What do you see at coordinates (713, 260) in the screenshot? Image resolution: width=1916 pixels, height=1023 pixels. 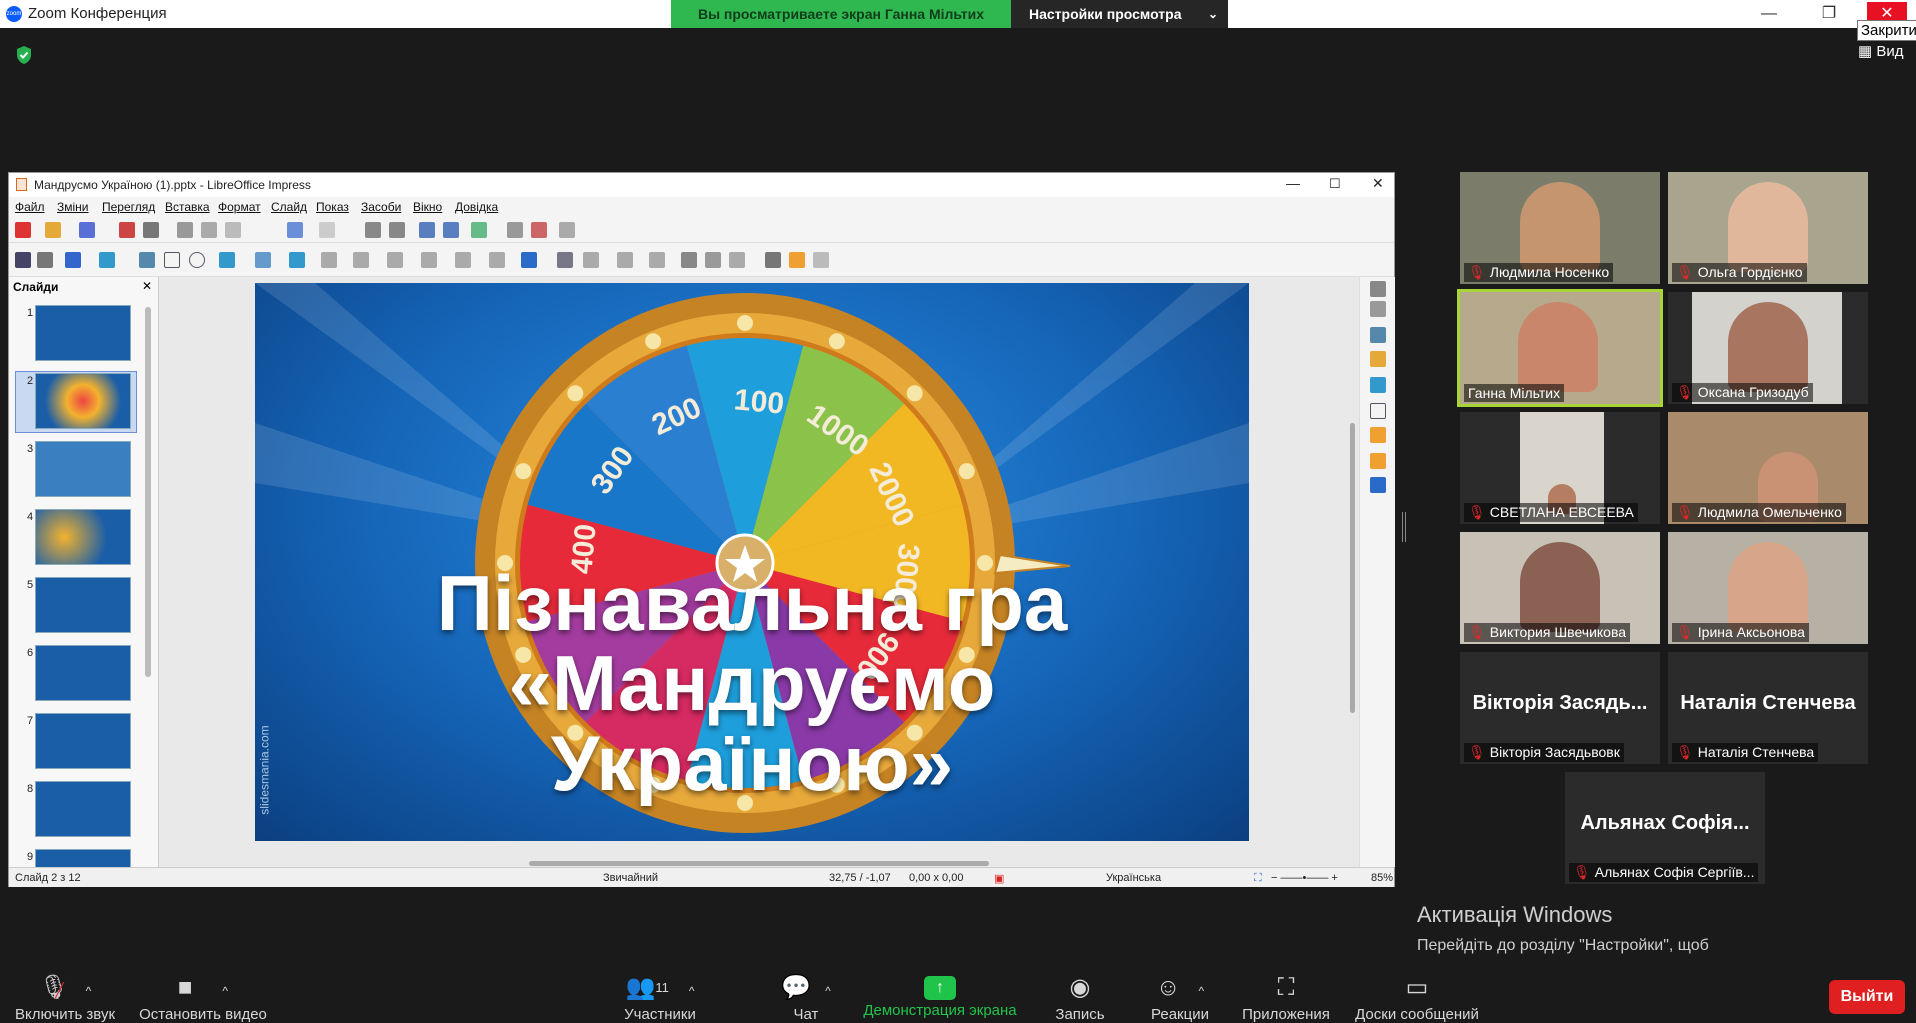 I see `crop-icon` at bounding box center [713, 260].